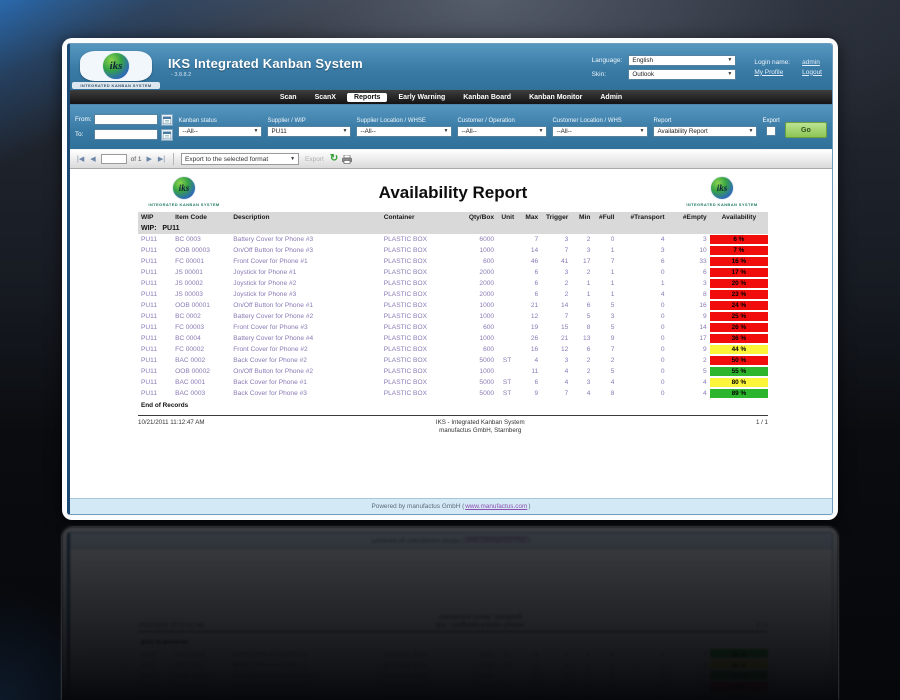 Image resolution: width=900 pixels, height=700 pixels. What do you see at coordinates (566, 283) in the screenshot?
I see `cell-trigger: 2` at bounding box center [566, 283].